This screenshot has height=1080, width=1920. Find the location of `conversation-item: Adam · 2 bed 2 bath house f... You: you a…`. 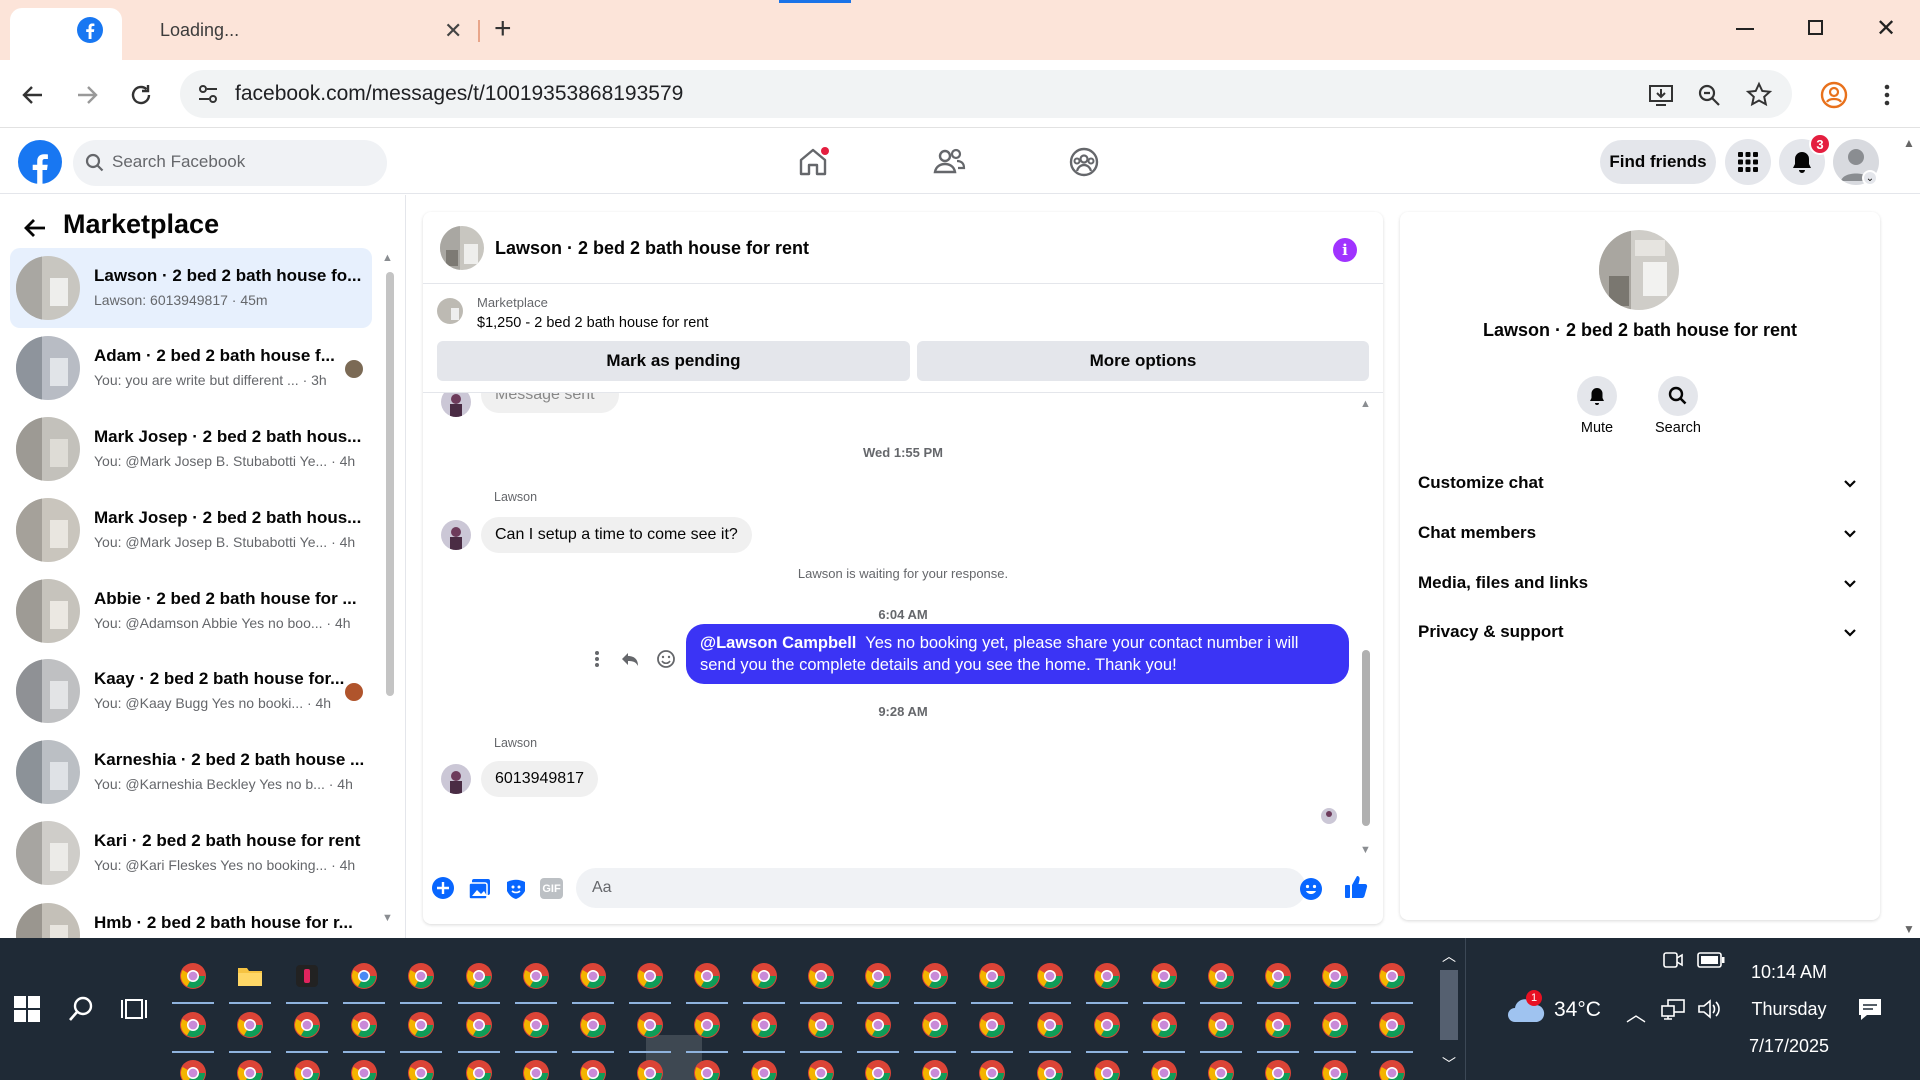

conversation-item: Adam · 2 bed 2 bath house f... You: you a… is located at coordinates (191, 368).